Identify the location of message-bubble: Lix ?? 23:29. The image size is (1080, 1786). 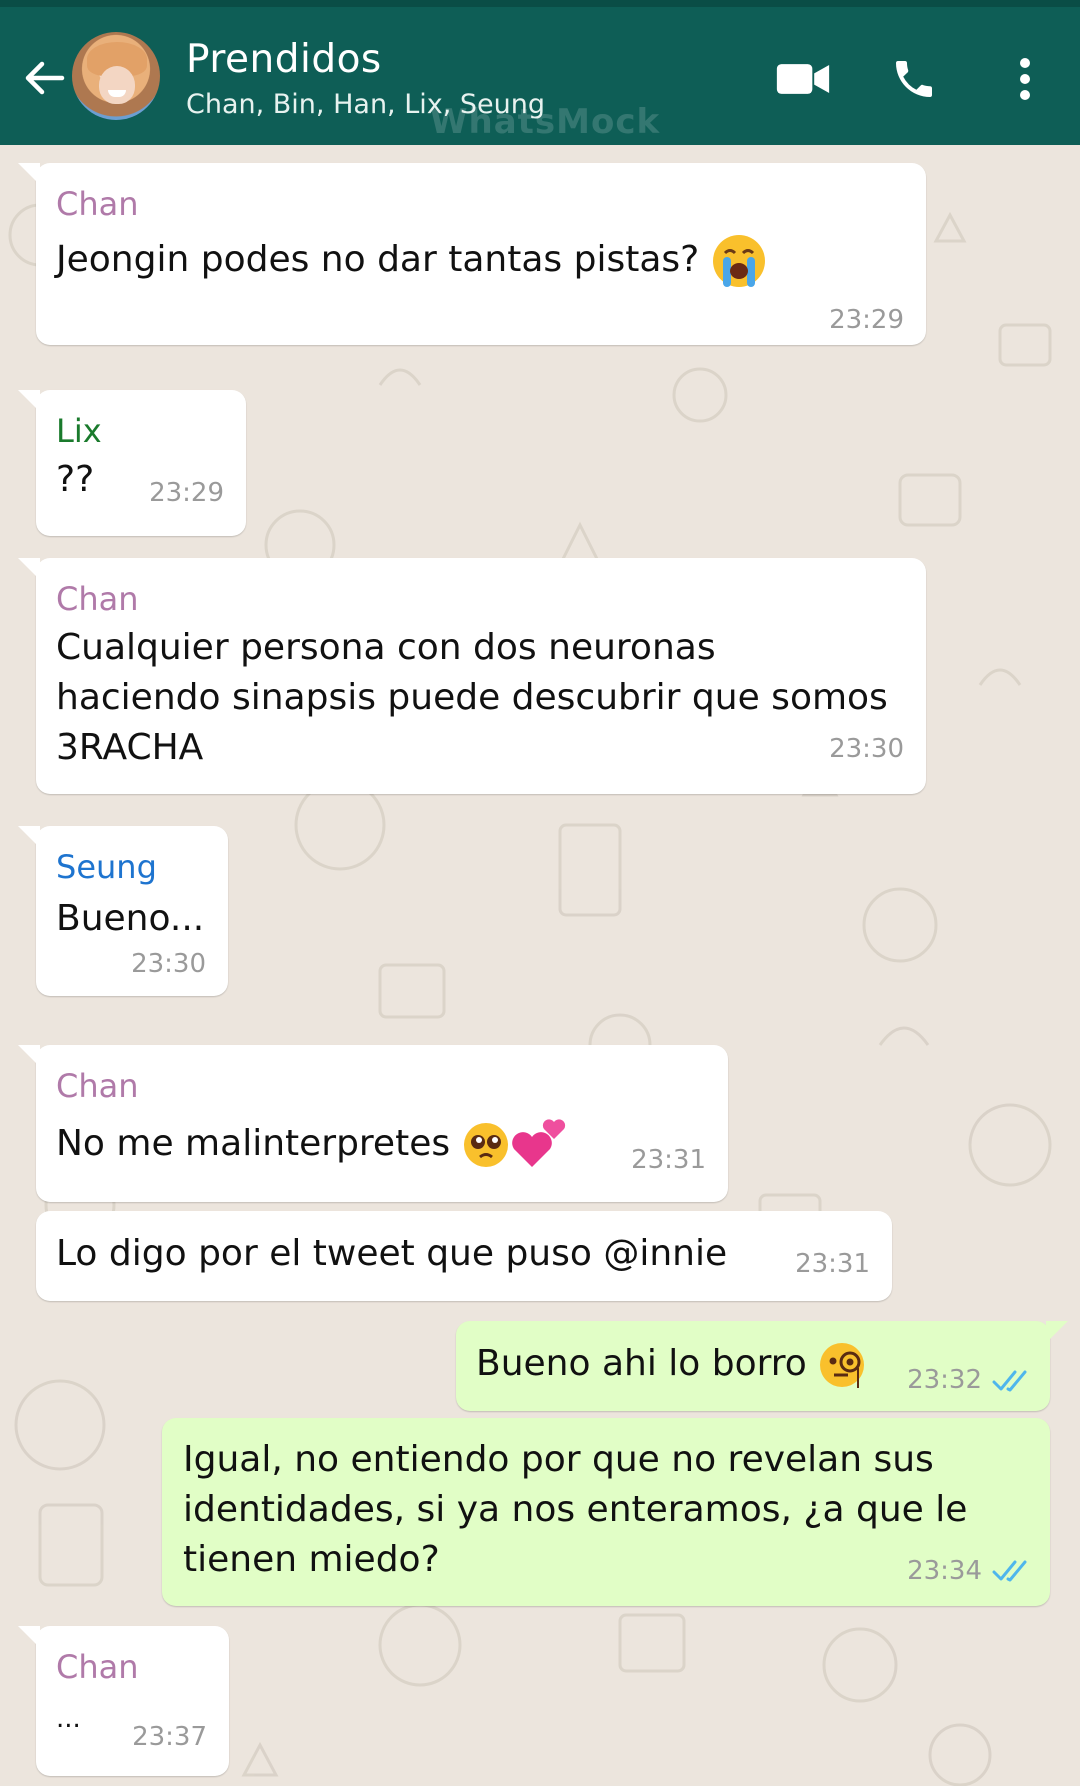
(132, 463).